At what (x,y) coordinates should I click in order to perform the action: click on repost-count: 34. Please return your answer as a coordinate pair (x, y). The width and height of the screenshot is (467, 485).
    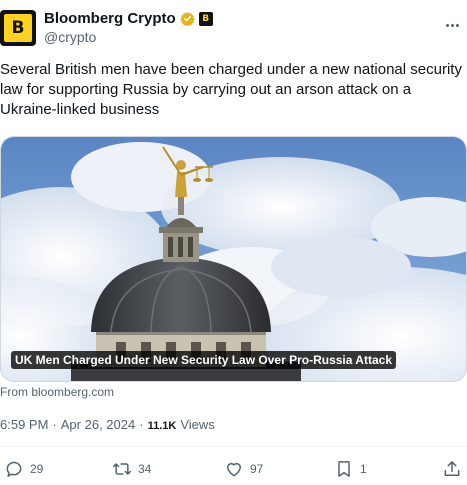
    Looking at the image, I should click on (145, 469).